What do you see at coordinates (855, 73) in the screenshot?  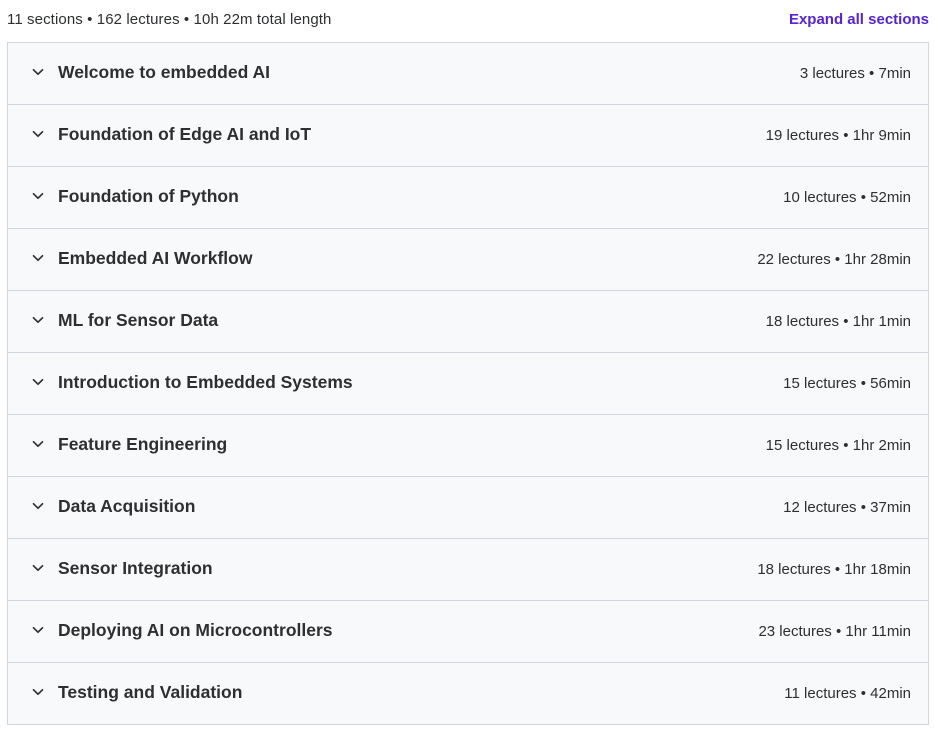 I see `section-lecture-info: 3 lectures • 7min` at bounding box center [855, 73].